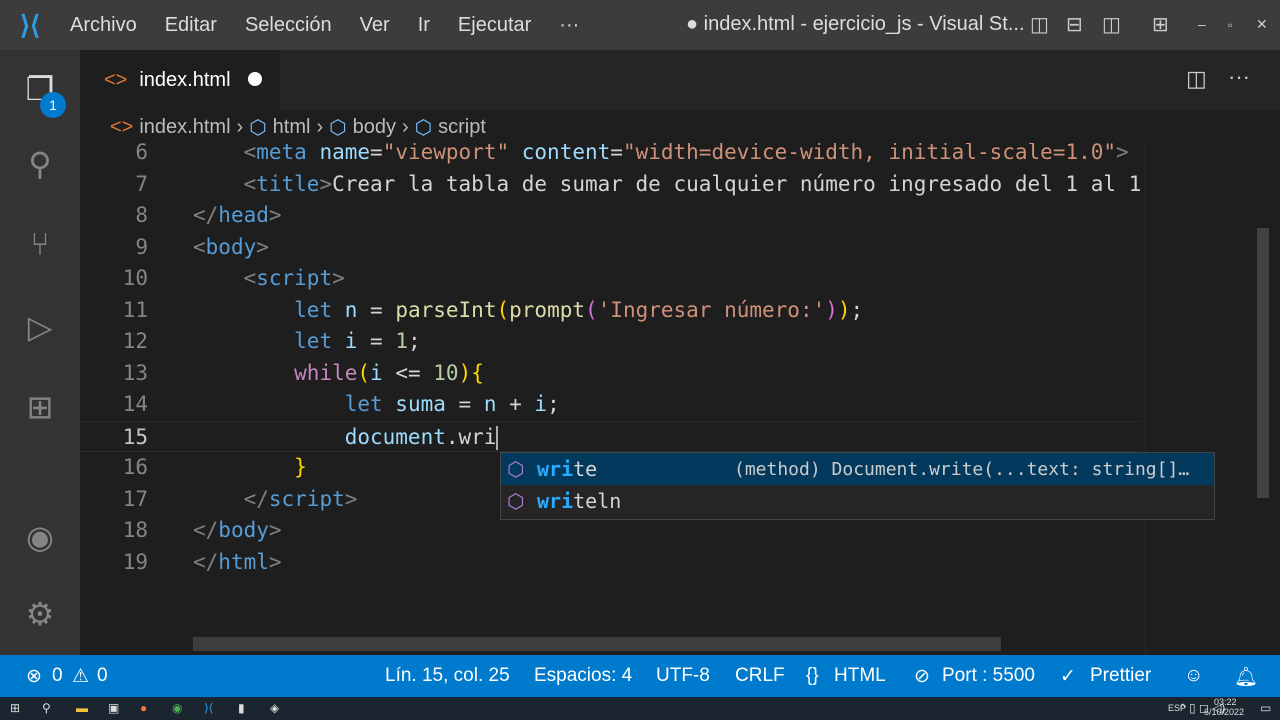 Image resolution: width=1280 pixels, height=720 pixels. I want to click on line-ending: CRLF, so click(760, 676).